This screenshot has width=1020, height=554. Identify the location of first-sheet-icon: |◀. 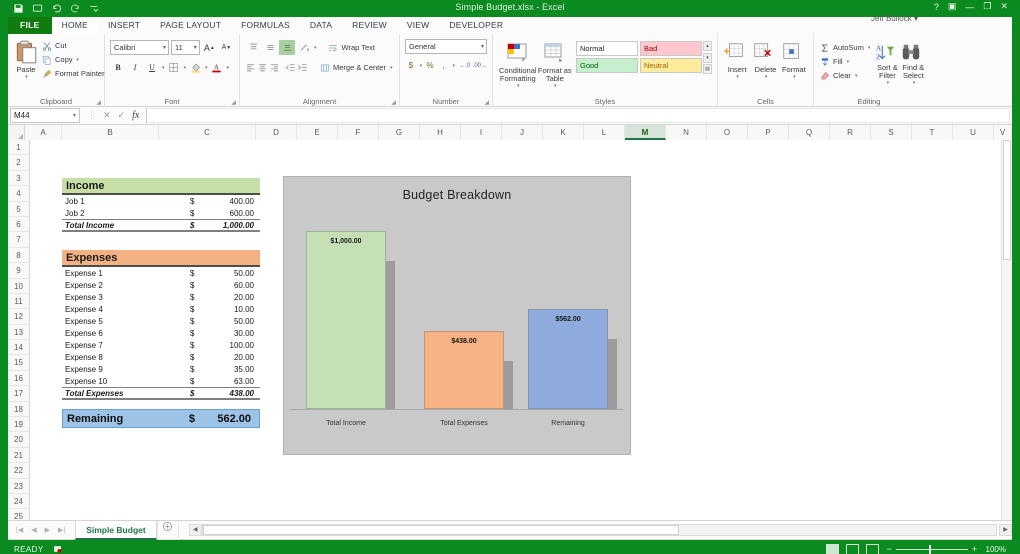
(19, 530).